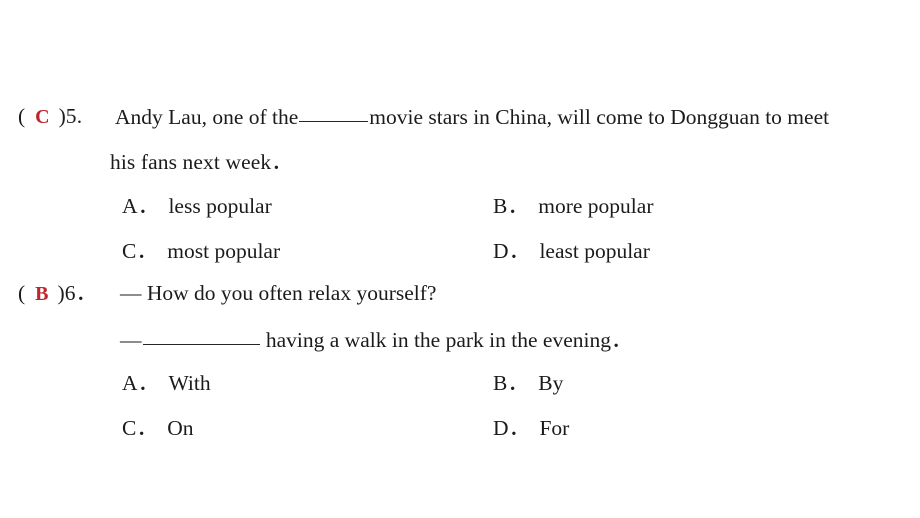 The height and width of the screenshot is (518, 920). I want to click on question-6-answer-letter: B, so click(42, 294).